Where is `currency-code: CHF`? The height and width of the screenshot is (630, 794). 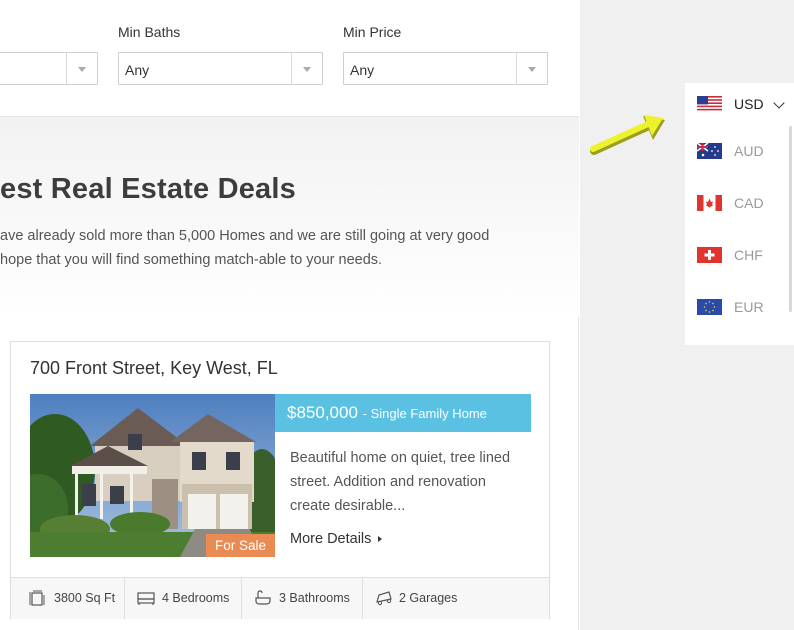
currency-code: CHF is located at coordinates (748, 255).